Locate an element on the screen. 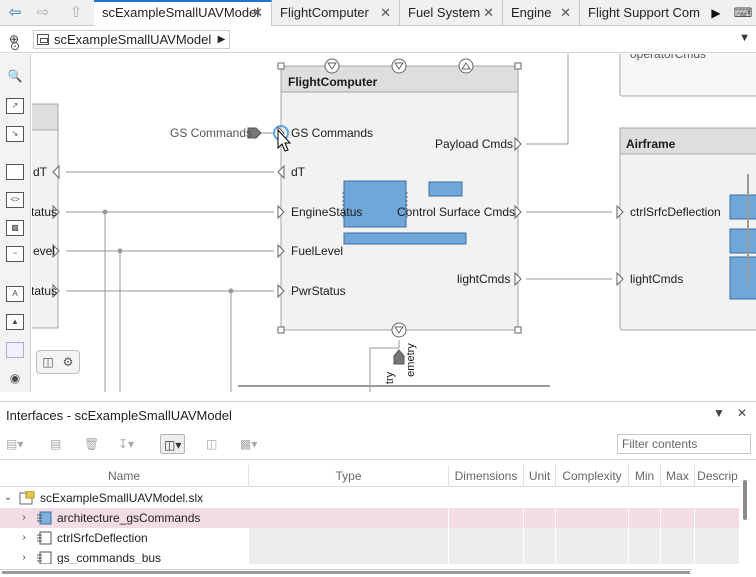 This screenshot has height=577, width=756. port-label: try is located at coordinates (390, 378).